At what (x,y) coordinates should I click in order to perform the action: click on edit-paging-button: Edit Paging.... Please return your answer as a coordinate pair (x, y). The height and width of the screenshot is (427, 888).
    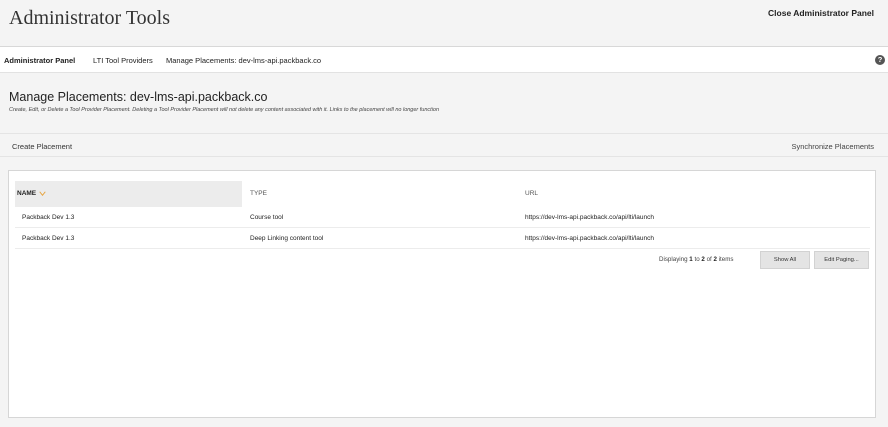
    Looking at the image, I should click on (841, 260).